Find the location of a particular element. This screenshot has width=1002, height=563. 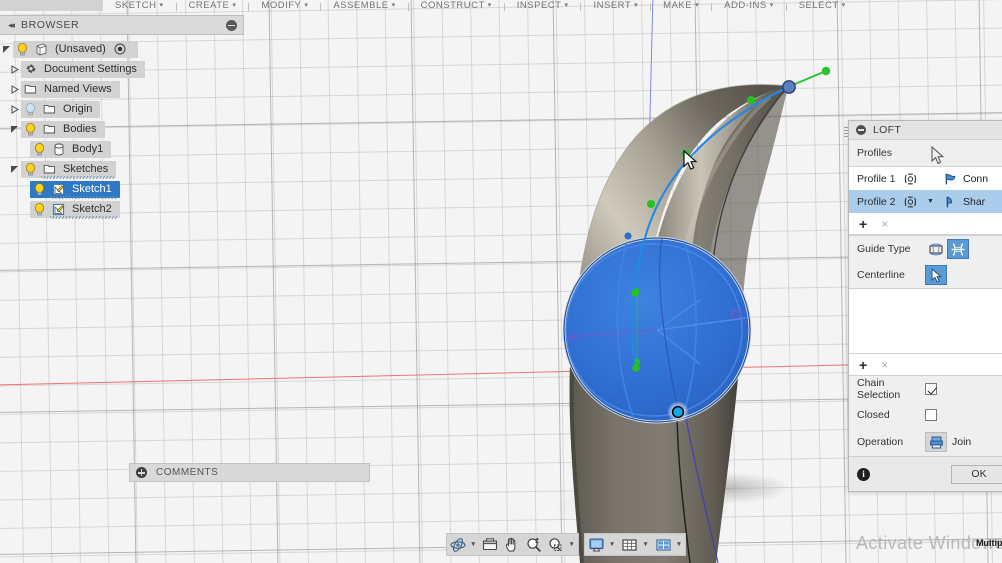

zoom-icon is located at coordinates (534, 544).